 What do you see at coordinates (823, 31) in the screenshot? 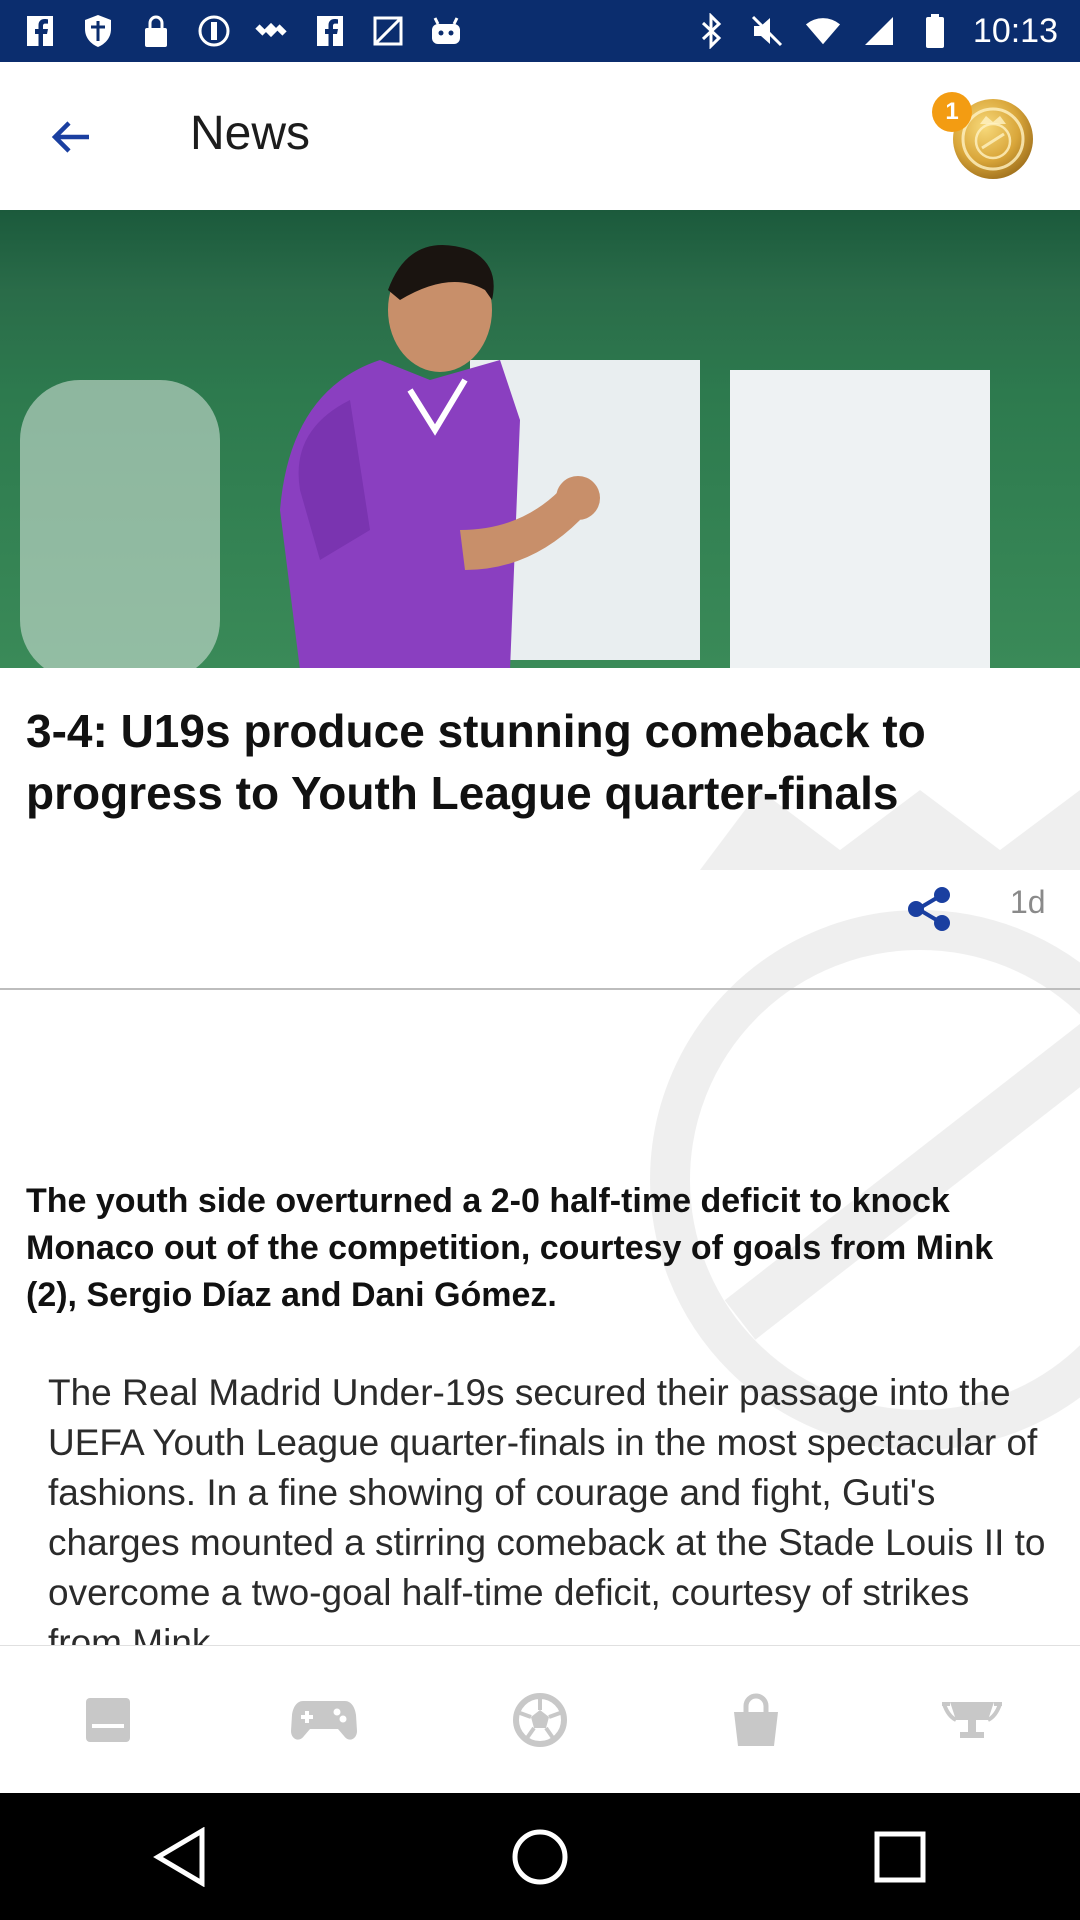
I see `wifi-icon` at bounding box center [823, 31].